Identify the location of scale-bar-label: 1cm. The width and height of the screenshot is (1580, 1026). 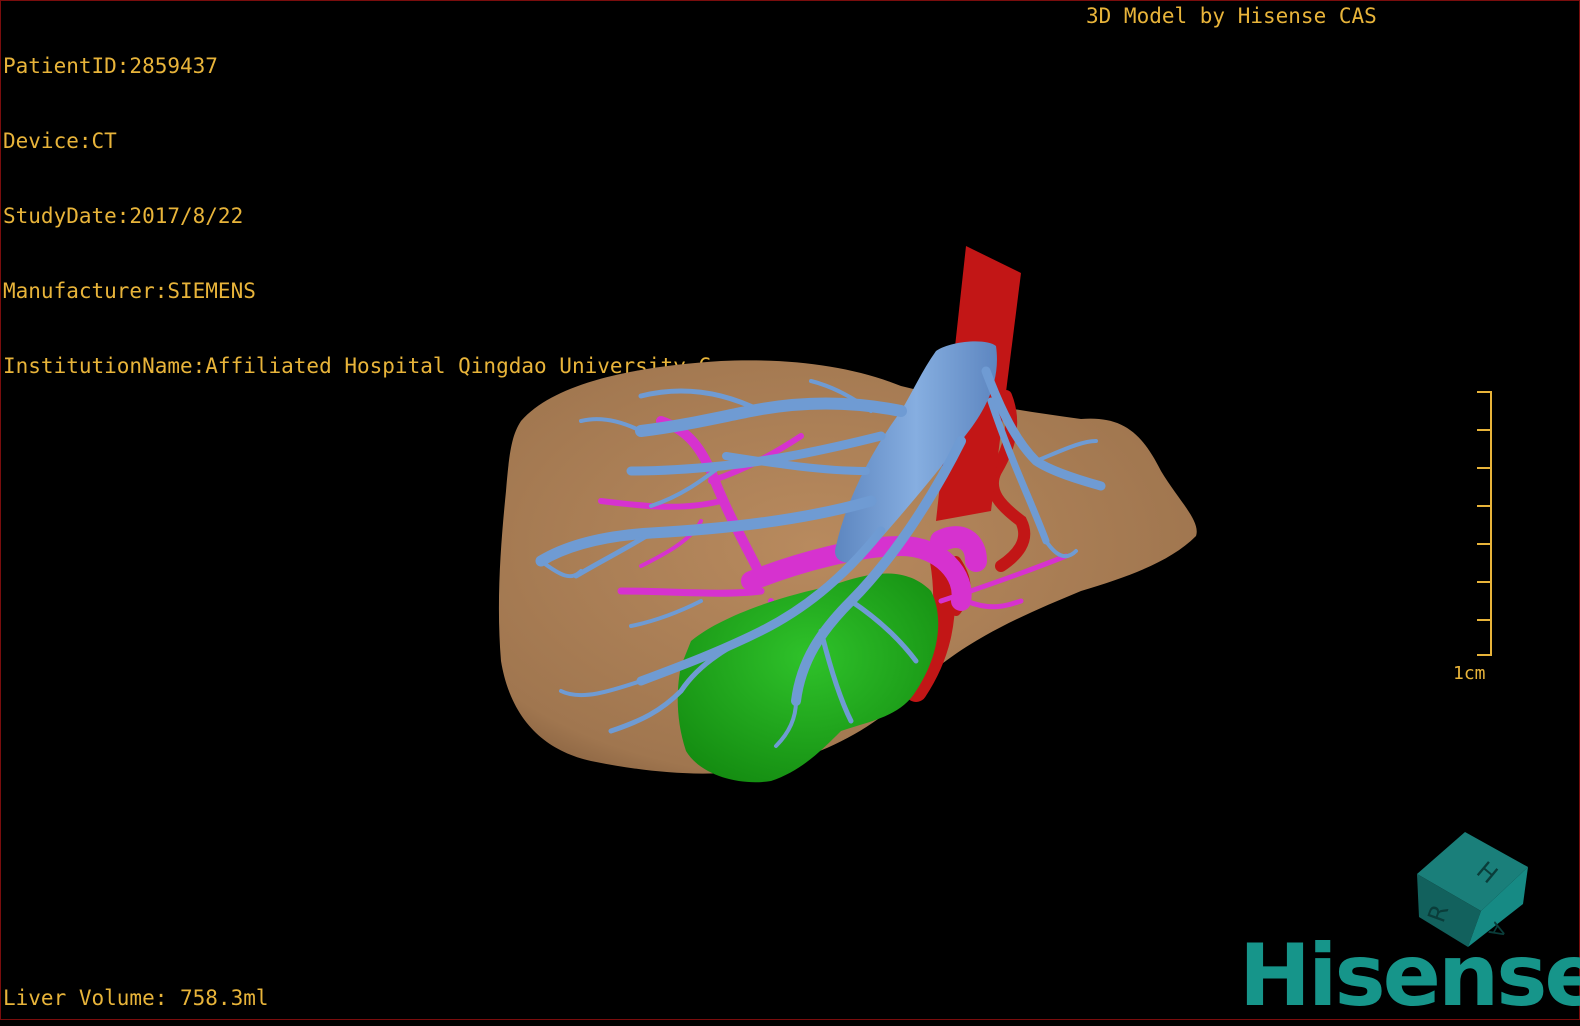
(1469, 673).